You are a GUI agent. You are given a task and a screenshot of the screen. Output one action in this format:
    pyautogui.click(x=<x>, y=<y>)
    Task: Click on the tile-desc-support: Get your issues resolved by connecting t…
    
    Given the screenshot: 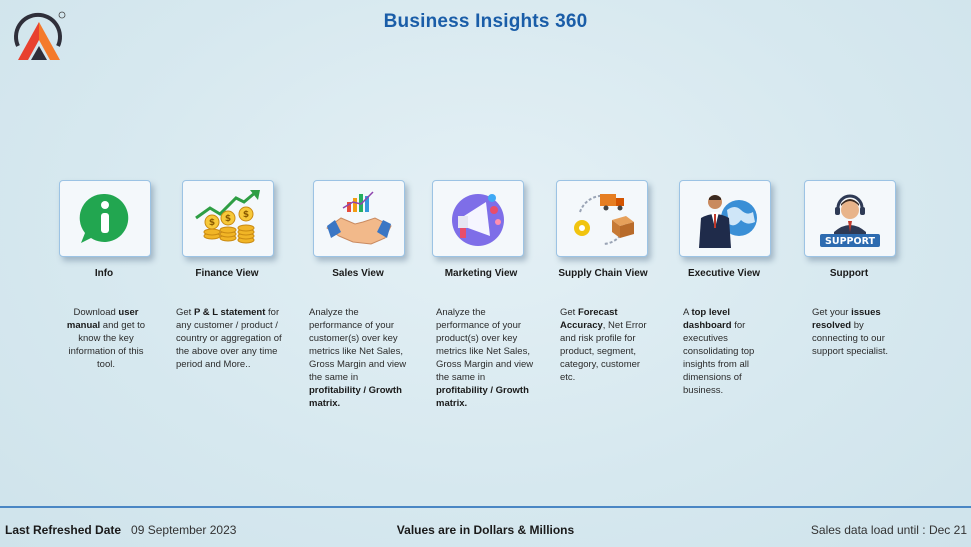 What is the action you would take?
    pyautogui.click(x=858, y=332)
    